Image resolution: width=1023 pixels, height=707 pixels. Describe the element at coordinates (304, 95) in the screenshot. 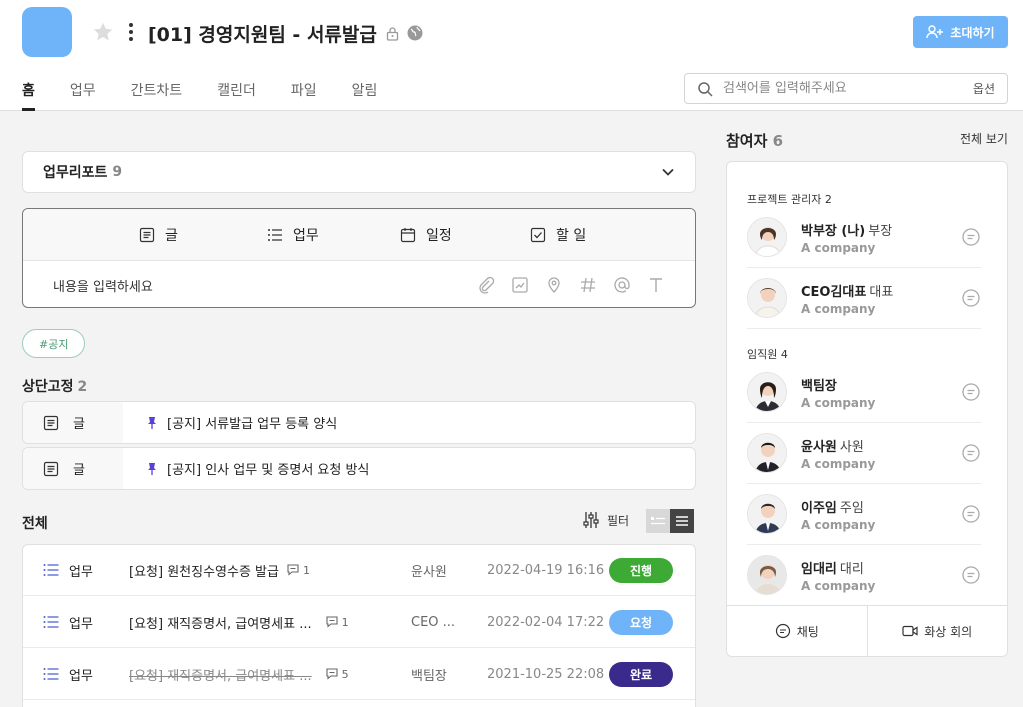

I see `tab-files: 파일` at that location.